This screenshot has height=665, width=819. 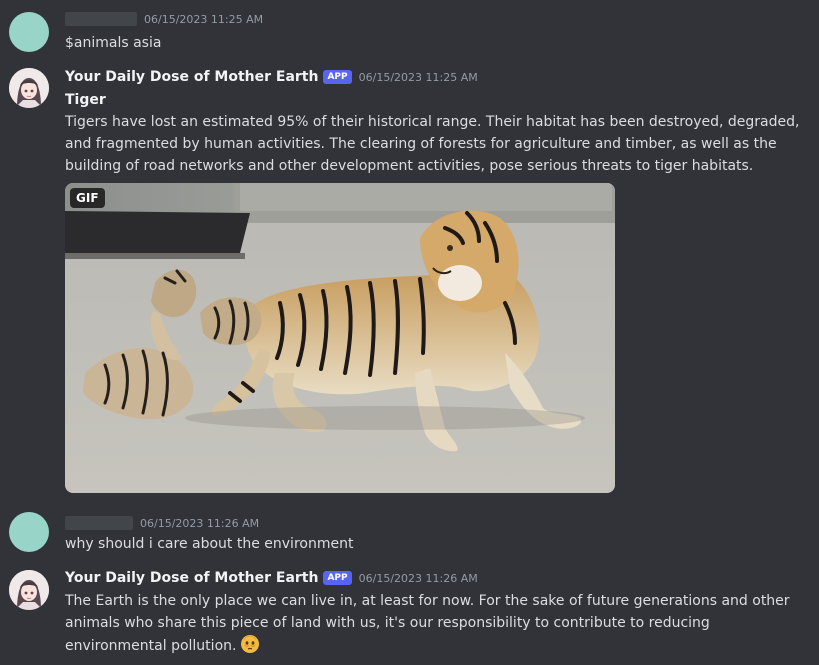 I want to click on message-header: 06/15/2023 11:25 AM, so click(x=164, y=19).